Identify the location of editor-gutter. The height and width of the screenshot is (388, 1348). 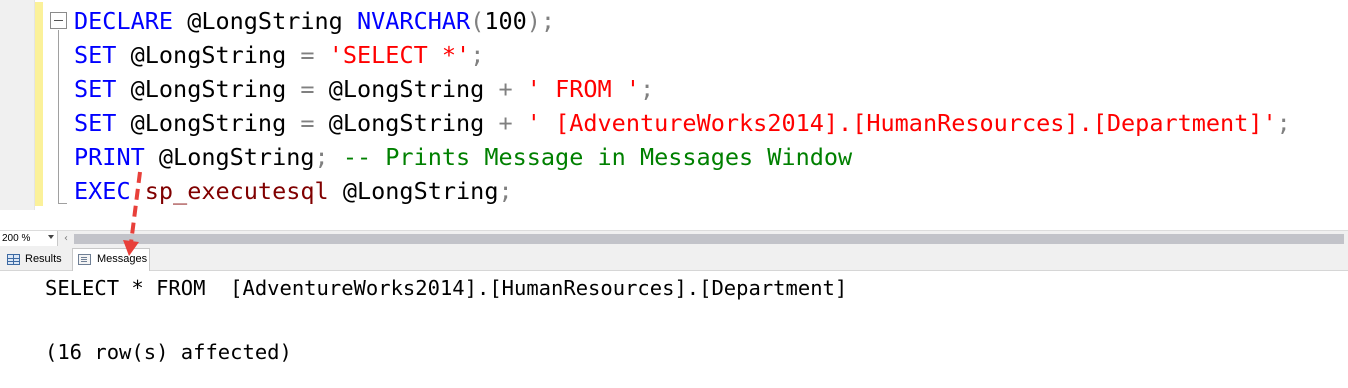
(17, 105).